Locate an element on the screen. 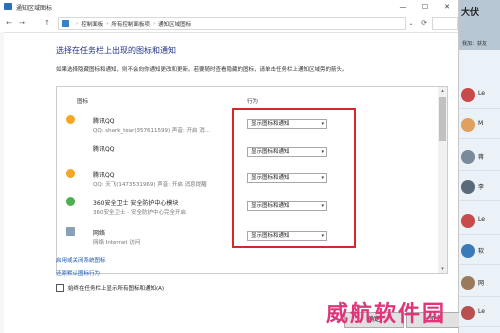  qq-chat-panel: 大伏 我加：获友 Le M 蒋 李 Le 软 网 Le is located at coordinates (479, 166).